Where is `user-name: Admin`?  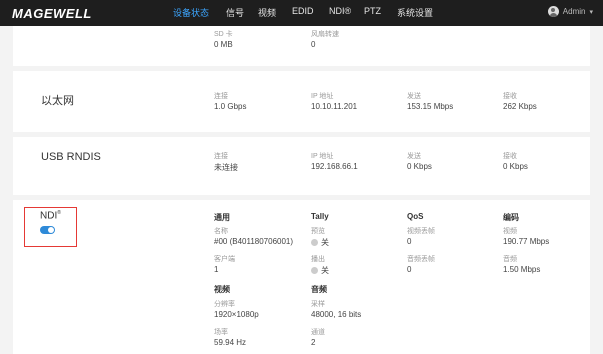 user-name: Admin is located at coordinates (574, 11).